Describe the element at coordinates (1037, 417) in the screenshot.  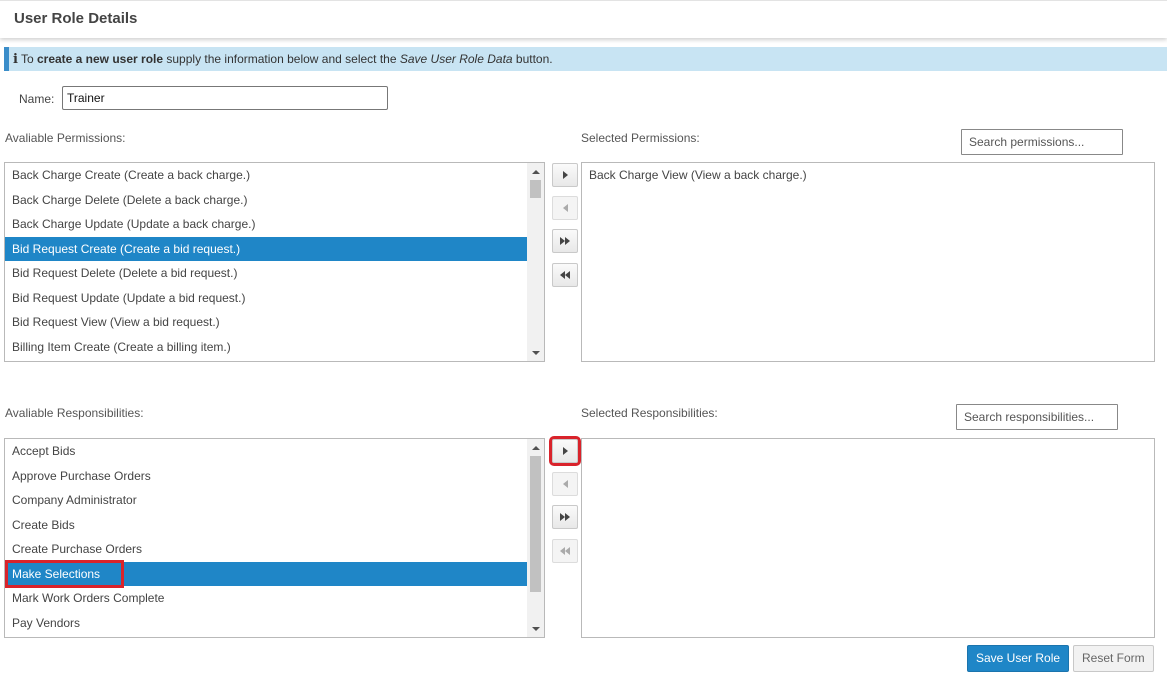
I see `search-responsibilities-input` at that location.